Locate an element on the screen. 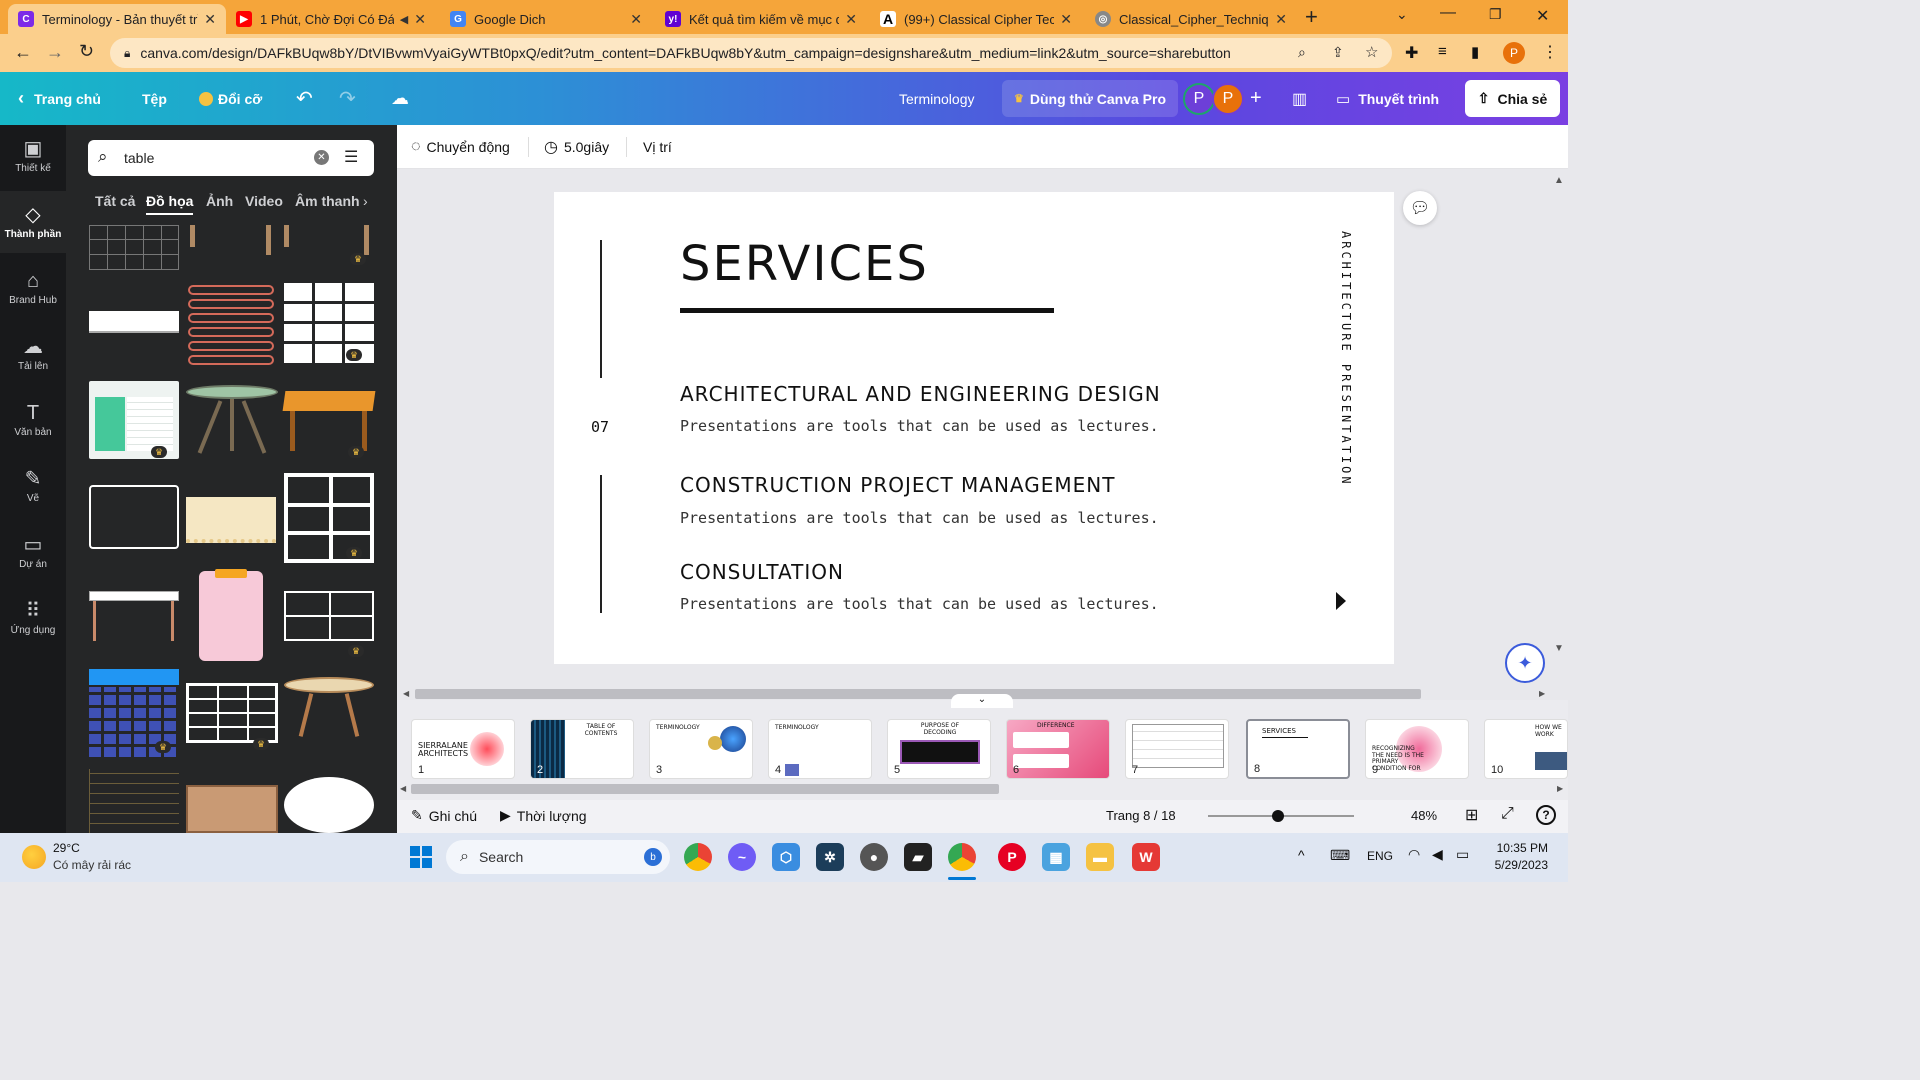  rail-brand-hub: ⌂ Brand Hub is located at coordinates (33, 288).